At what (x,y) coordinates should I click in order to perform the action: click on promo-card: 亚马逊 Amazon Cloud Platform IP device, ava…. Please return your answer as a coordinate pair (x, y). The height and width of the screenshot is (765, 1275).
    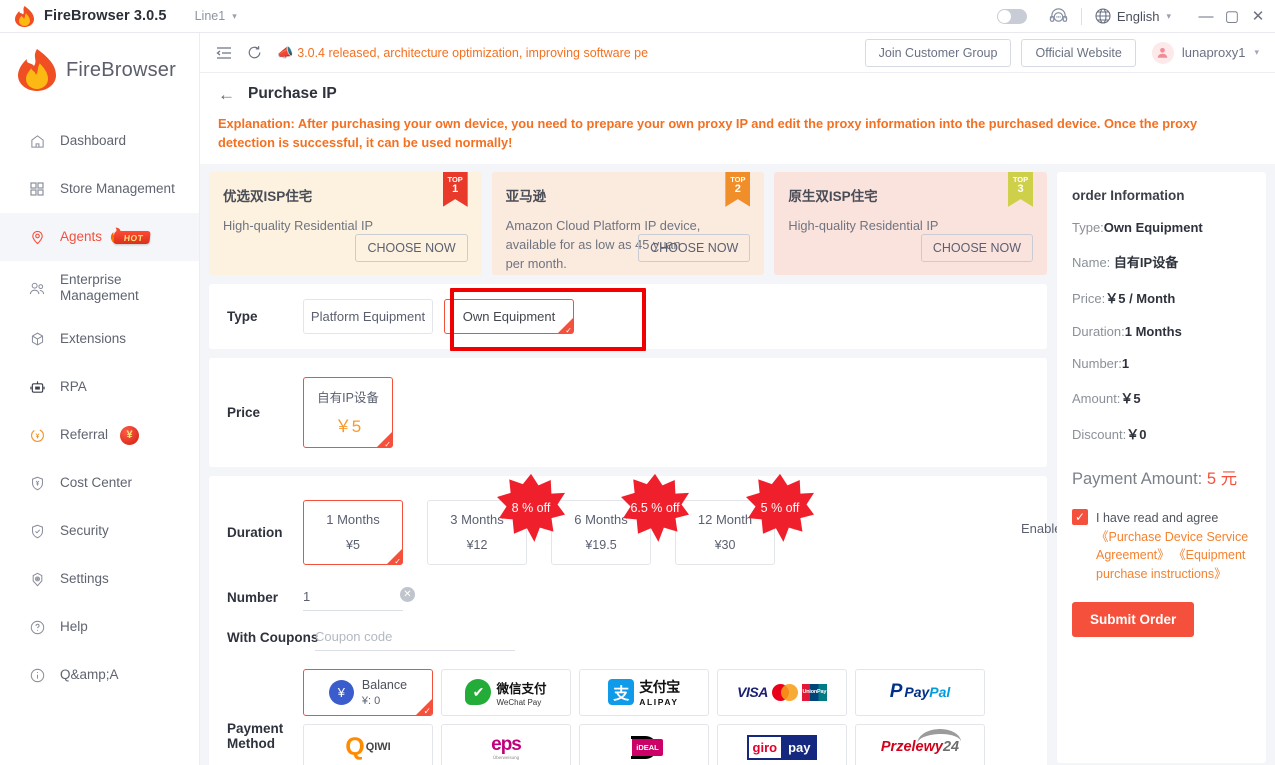
    Looking at the image, I should click on (628, 223).